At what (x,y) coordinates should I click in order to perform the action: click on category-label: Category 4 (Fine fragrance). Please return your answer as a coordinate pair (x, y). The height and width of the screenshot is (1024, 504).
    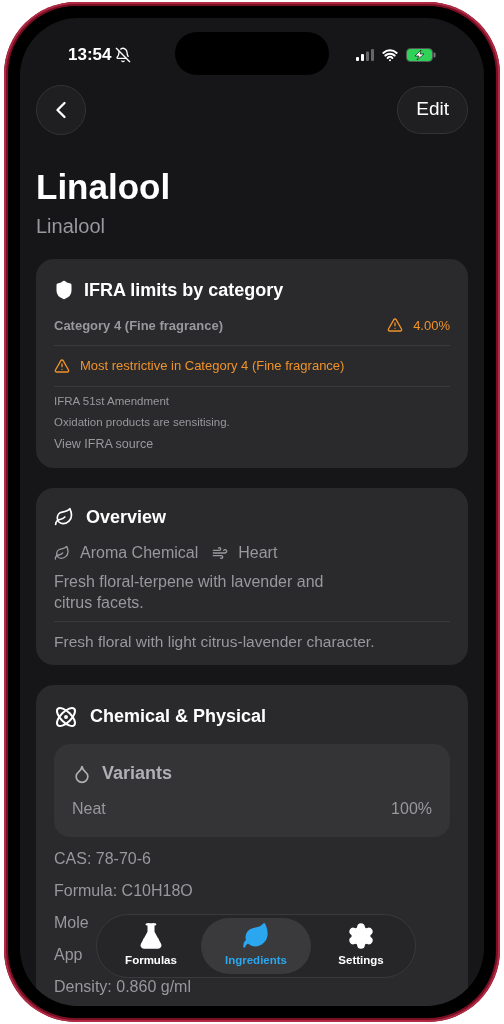
    Looking at the image, I should click on (139, 325).